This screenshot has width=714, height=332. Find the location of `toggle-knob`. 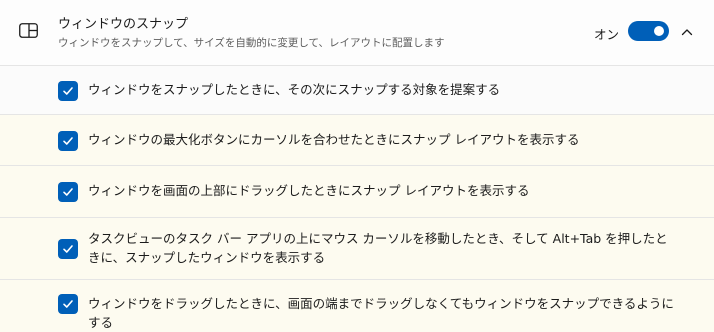

toggle-knob is located at coordinates (659, 31).